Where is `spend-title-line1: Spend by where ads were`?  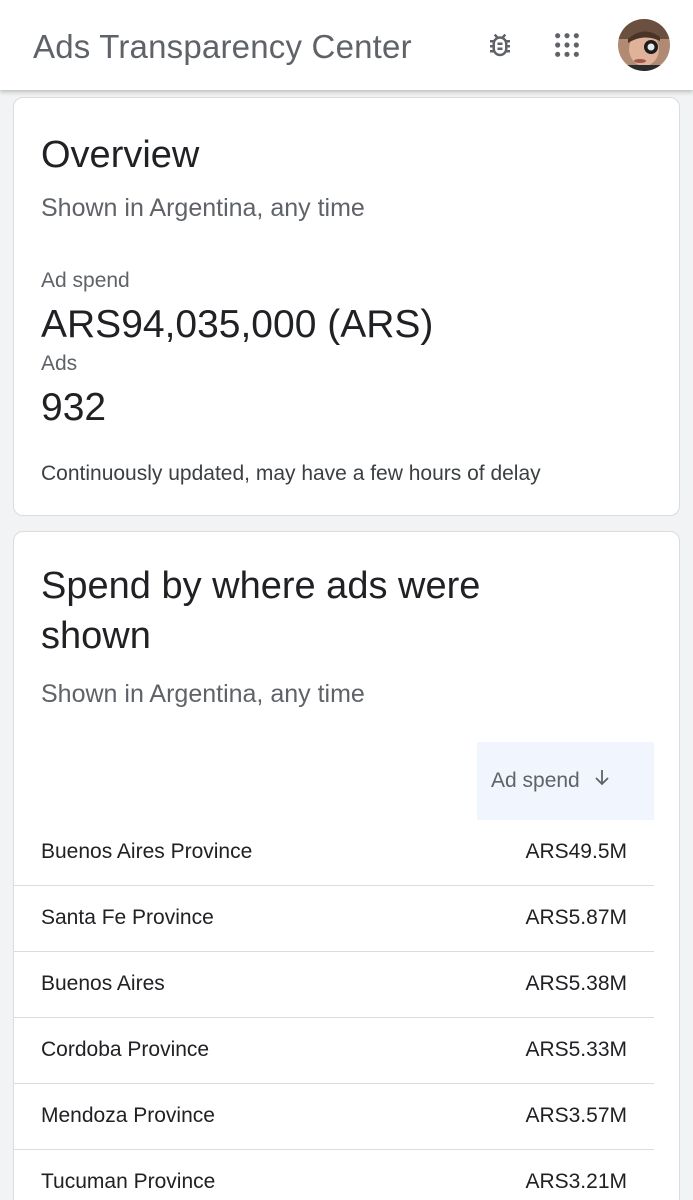 spend-title-line1: Spend by where ads were is located at coordinates (261, 586).